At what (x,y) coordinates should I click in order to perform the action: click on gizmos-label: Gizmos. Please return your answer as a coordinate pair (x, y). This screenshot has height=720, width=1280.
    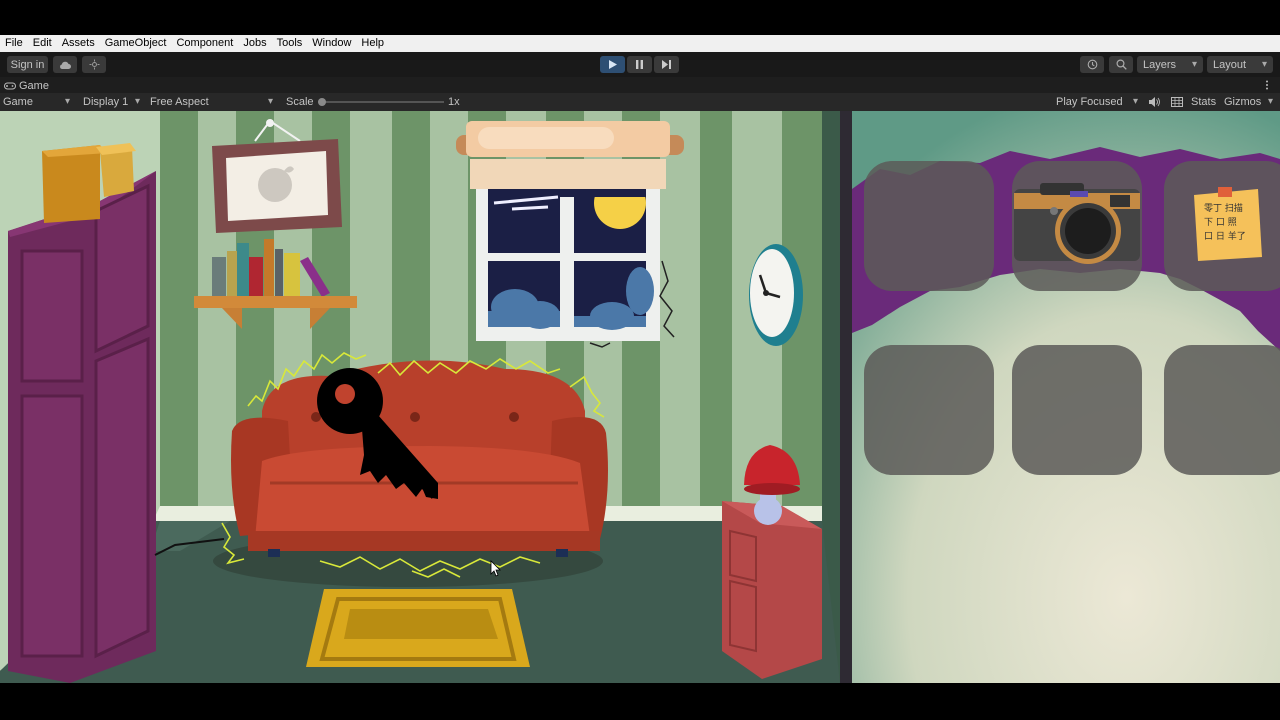
    Looking at the image, I should click on (1243, 102).